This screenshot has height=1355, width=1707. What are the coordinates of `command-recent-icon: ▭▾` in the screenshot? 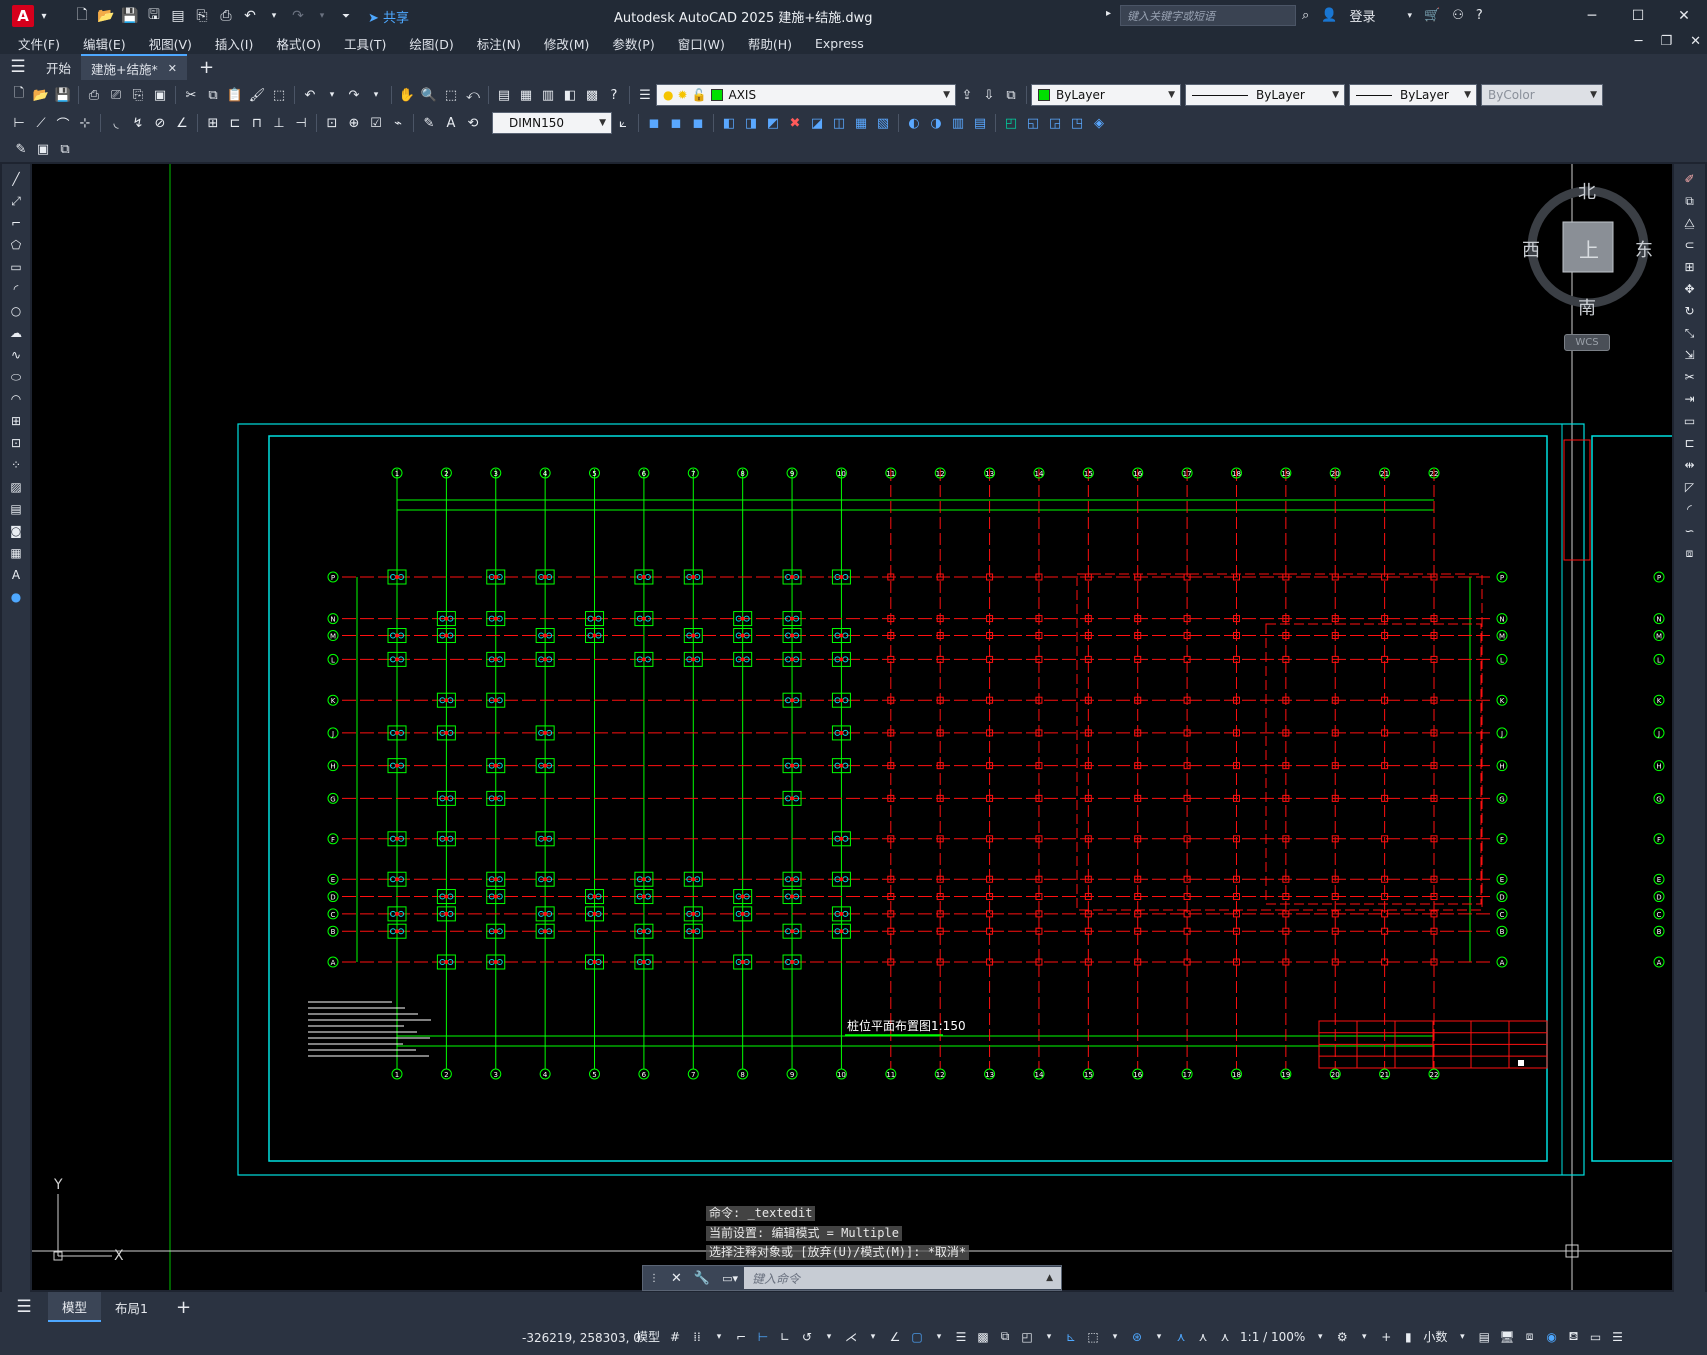 It's located at (730, 1278).